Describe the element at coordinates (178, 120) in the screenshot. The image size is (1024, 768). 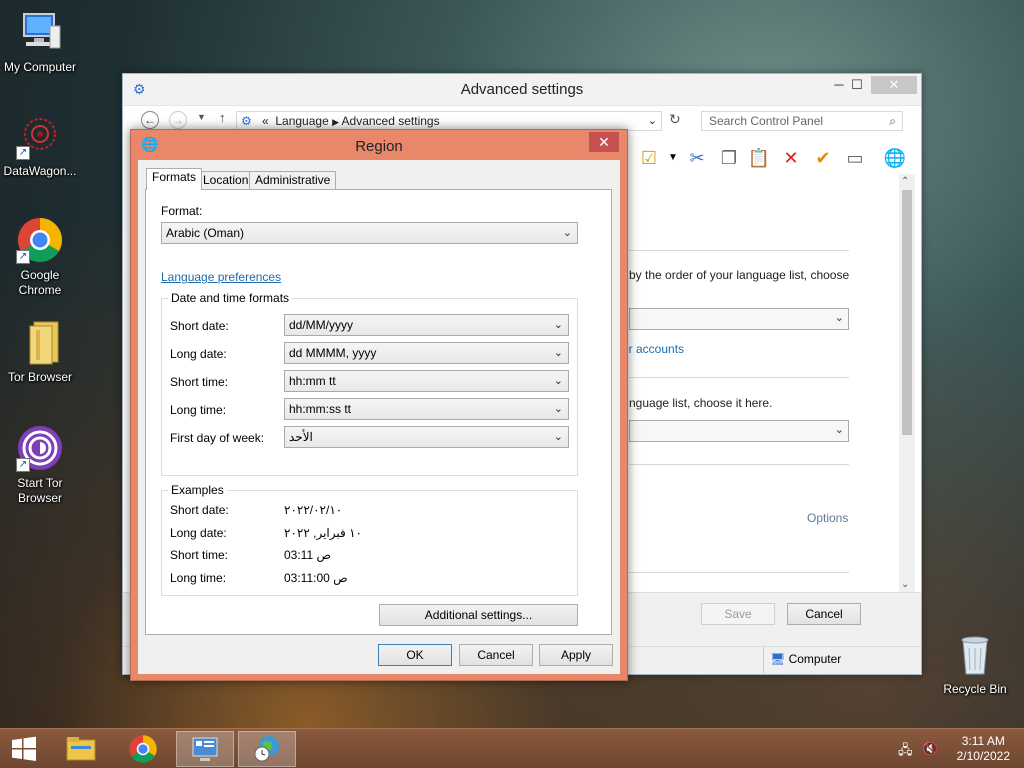
I see `forward-button: →` at that location.